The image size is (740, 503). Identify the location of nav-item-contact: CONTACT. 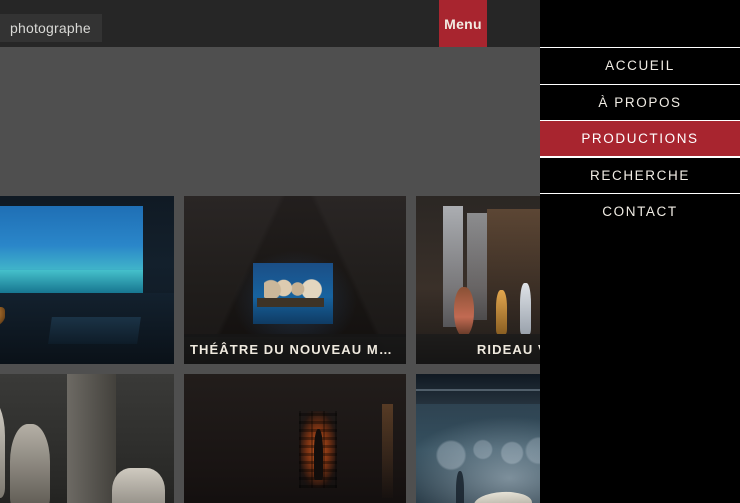
(640, 211).